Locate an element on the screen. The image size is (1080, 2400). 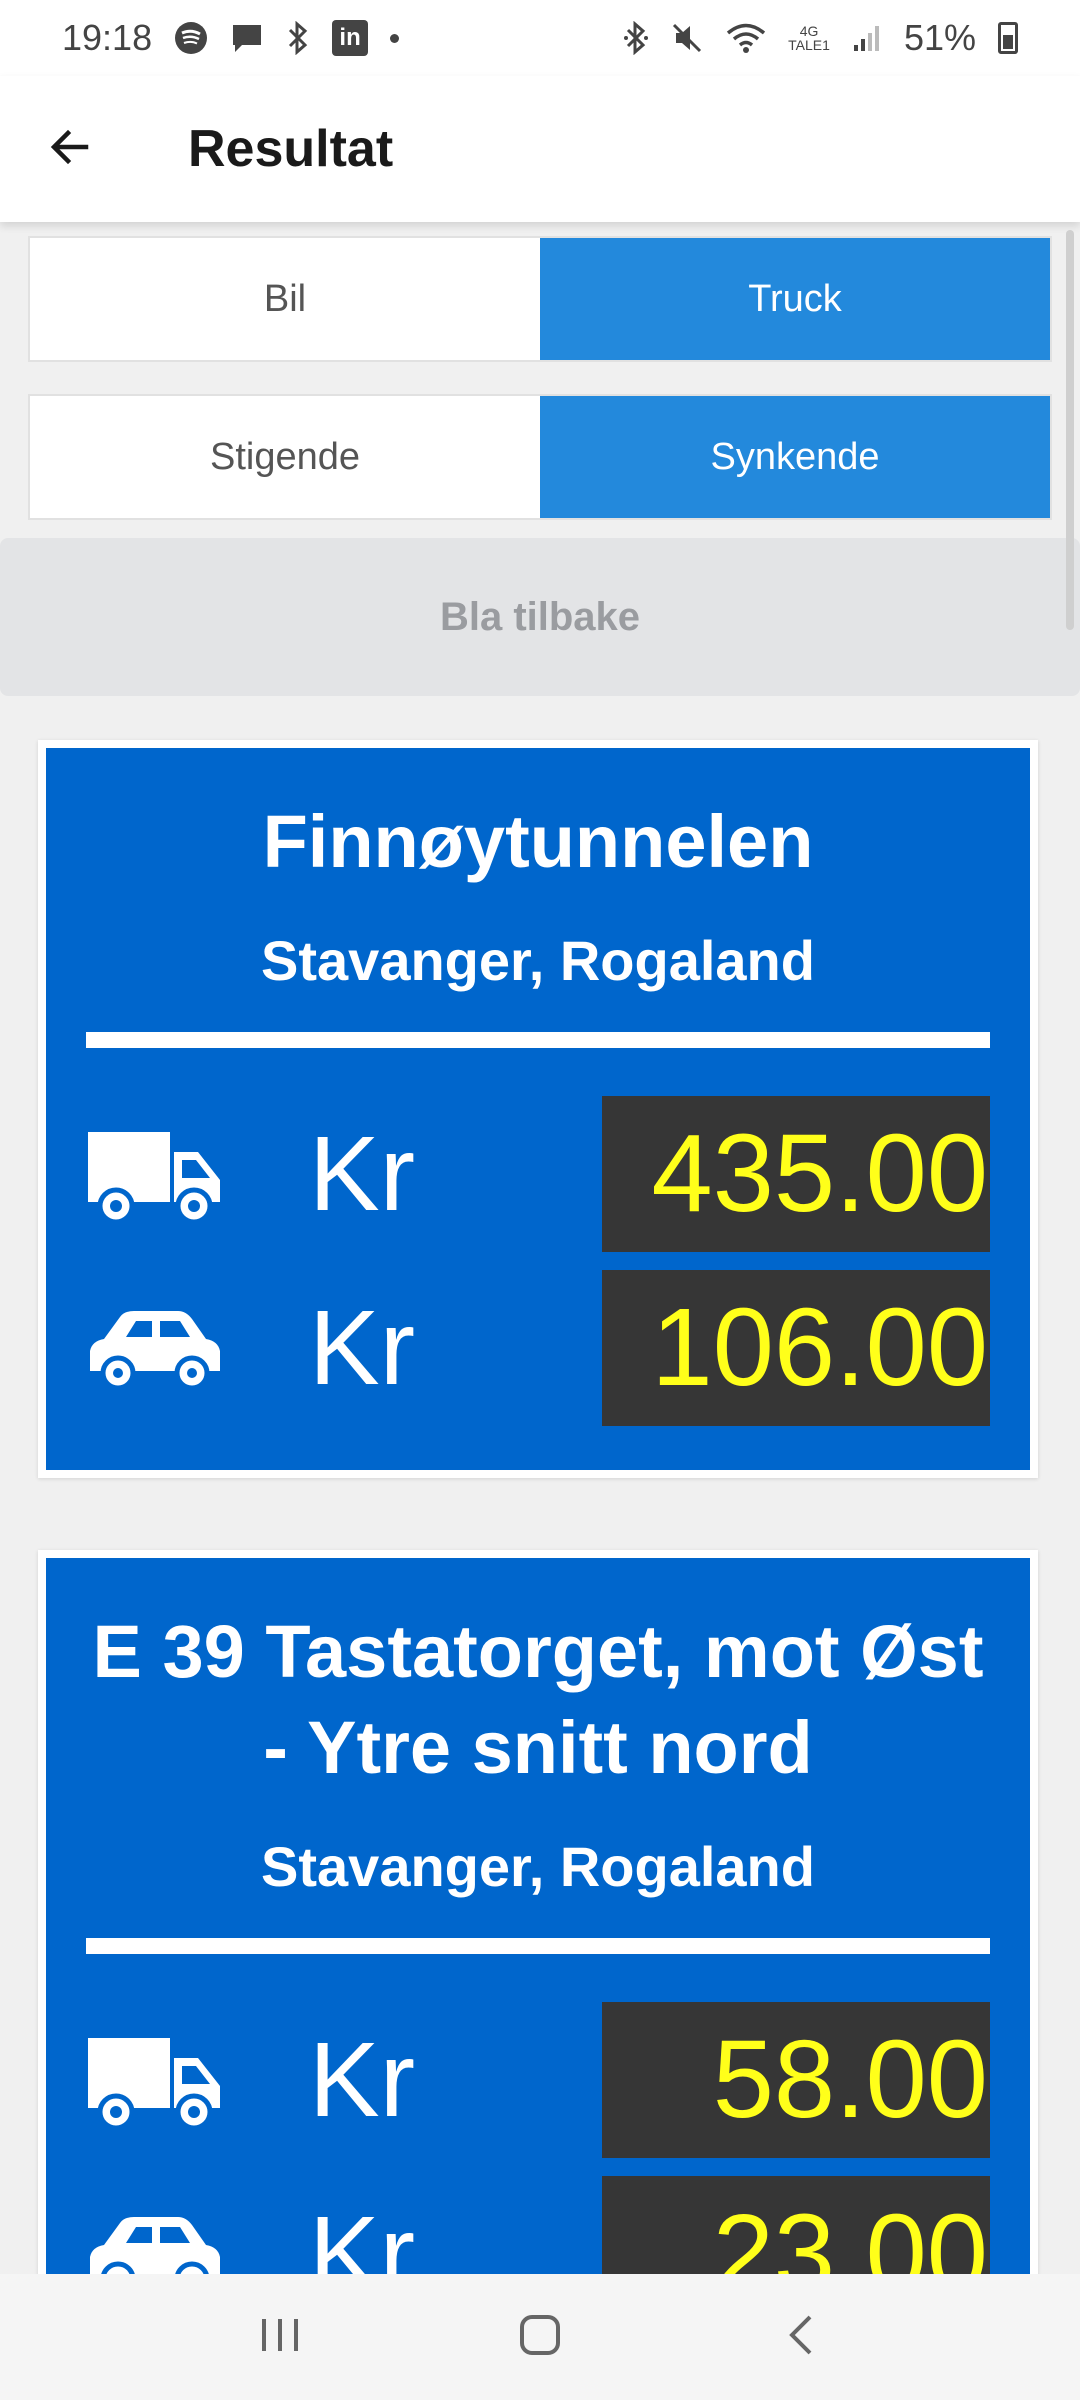
battery-percent: 51% is located at coordinates (939, 37).